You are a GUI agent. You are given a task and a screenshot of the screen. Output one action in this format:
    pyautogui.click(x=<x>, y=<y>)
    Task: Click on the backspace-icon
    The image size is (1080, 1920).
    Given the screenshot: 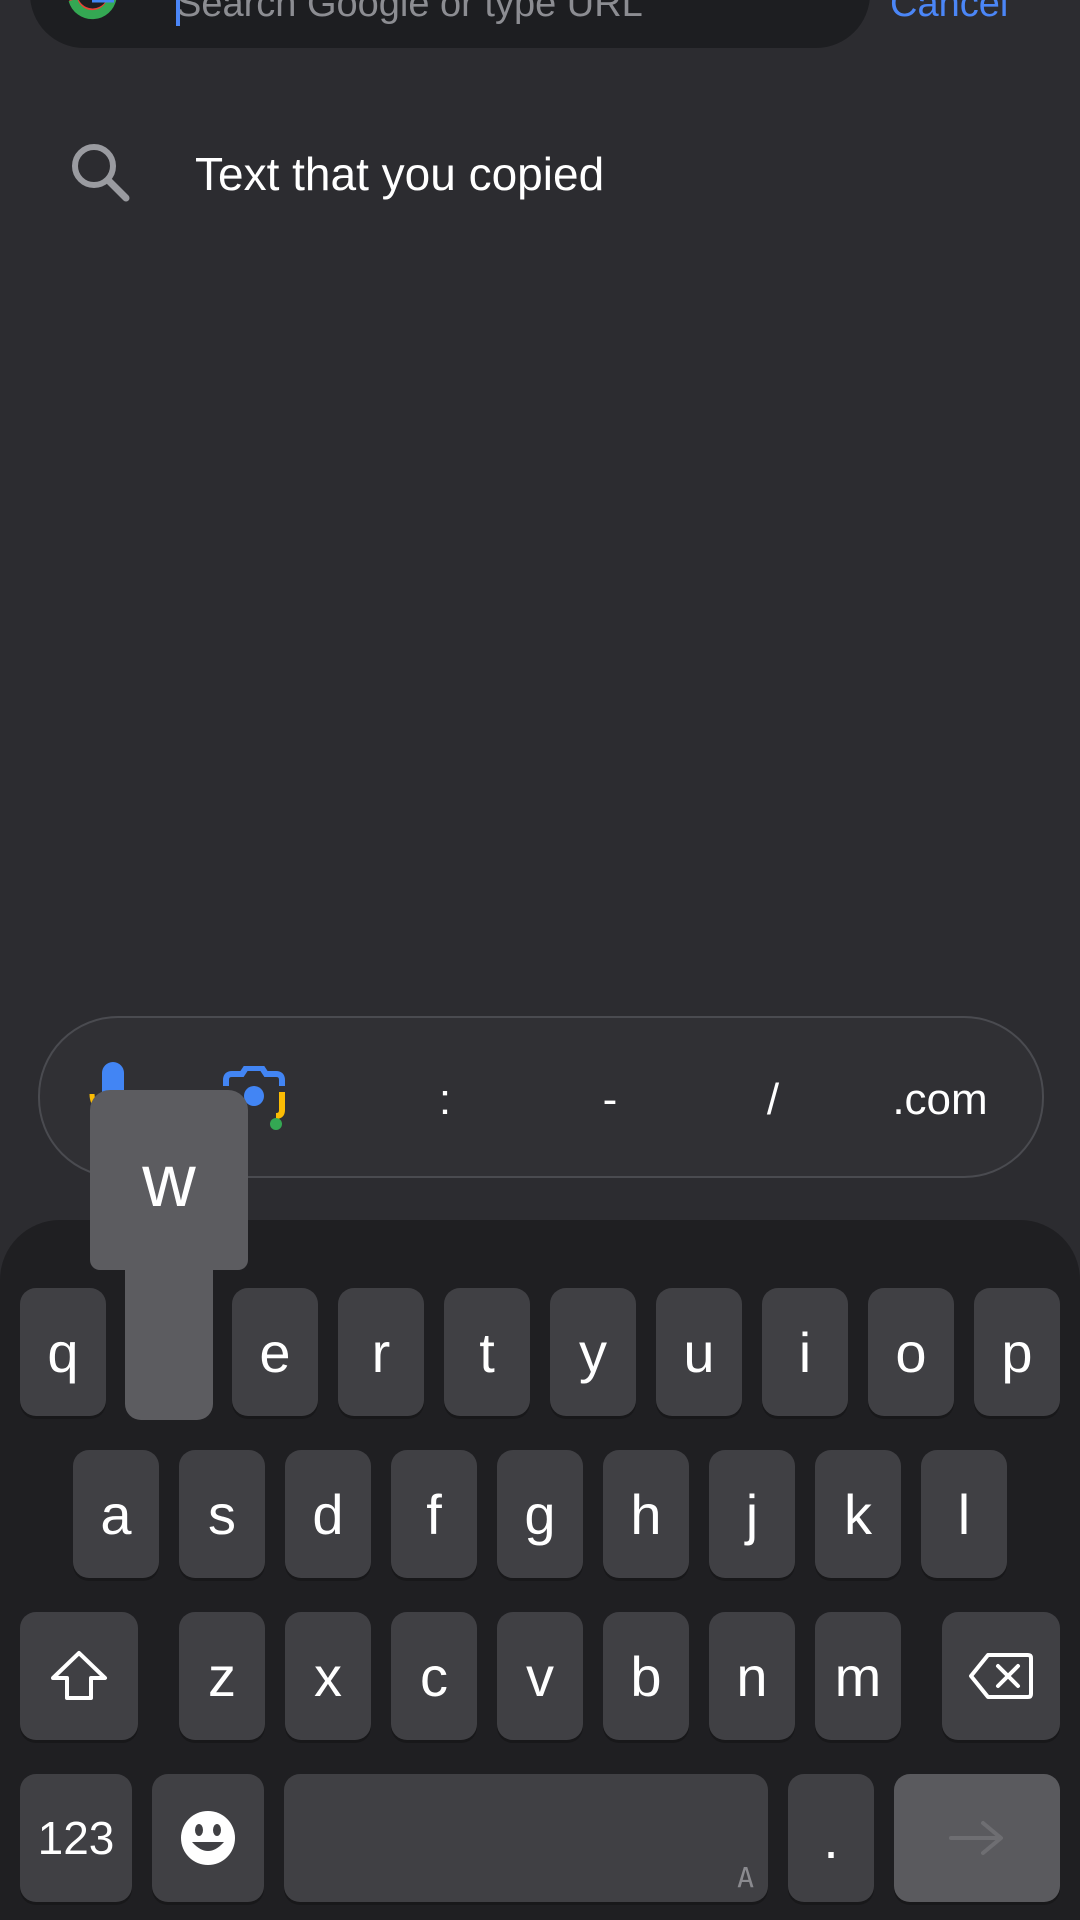 What is the action you would take?
    pyautogui.click(x=1001, y=1676)
    